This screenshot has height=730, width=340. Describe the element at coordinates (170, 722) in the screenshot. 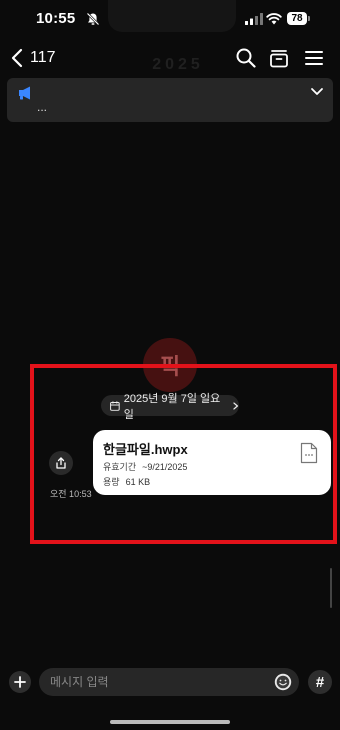

I see `home-indicator` at that location.